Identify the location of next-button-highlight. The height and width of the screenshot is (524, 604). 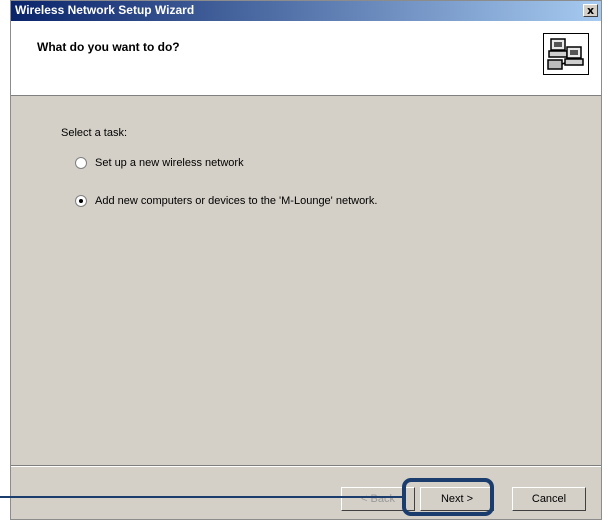
(448, 497).